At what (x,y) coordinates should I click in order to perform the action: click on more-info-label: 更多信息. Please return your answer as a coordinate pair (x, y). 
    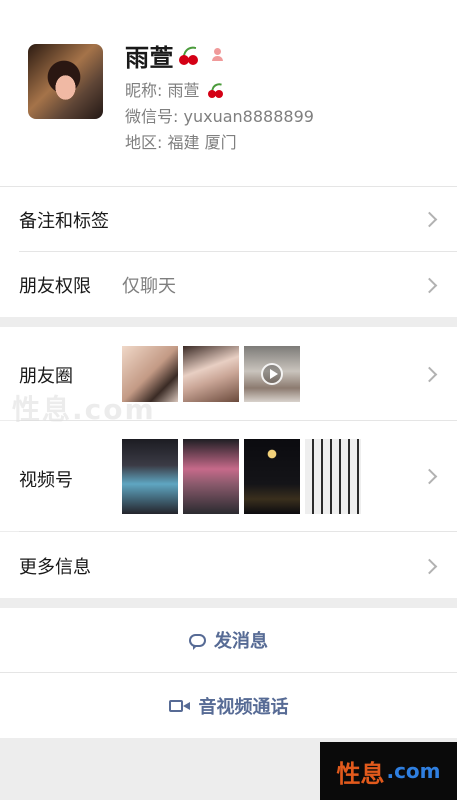
    Looking at the image, I should click on (55, 567).